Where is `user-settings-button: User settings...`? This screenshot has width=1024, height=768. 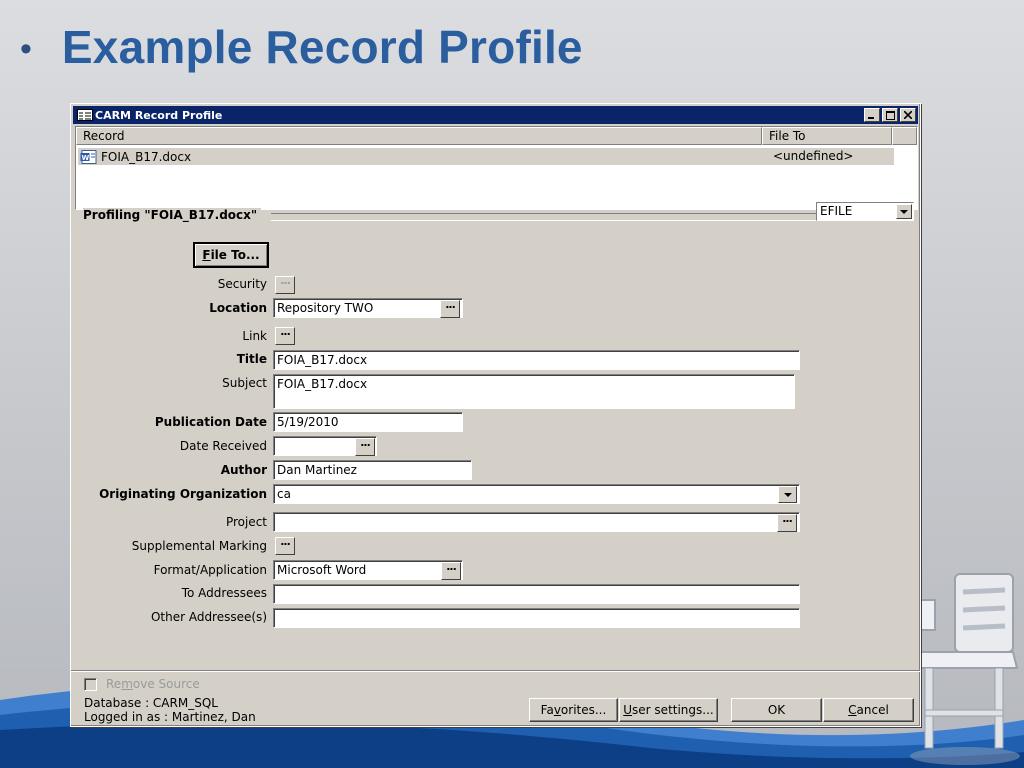
user-settings-button: User settings... is located at coordinates (668, 710).